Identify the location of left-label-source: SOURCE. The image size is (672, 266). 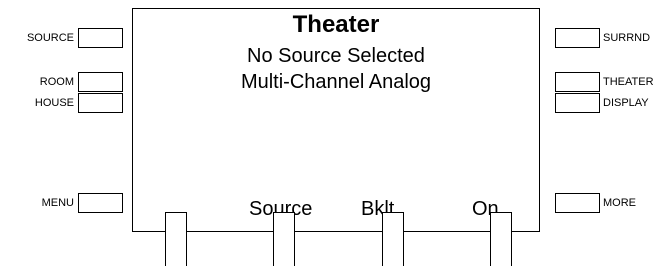
(50, 38).